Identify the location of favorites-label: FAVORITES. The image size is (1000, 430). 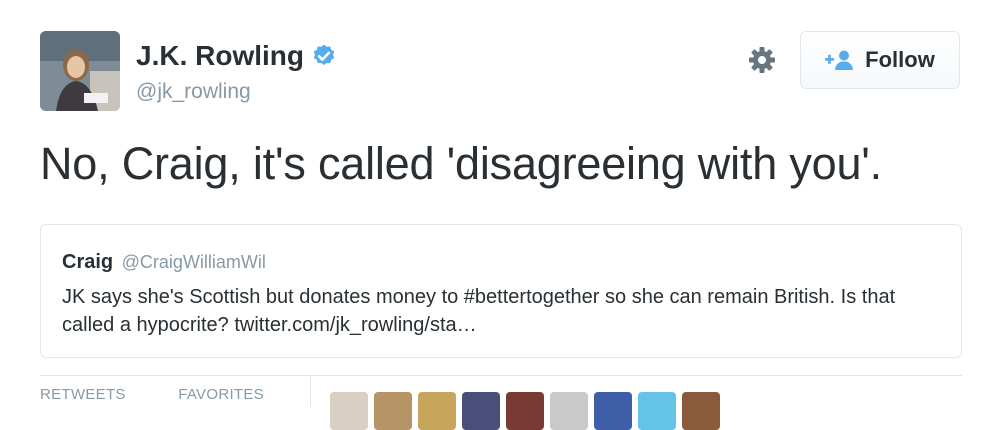
(221, 394).